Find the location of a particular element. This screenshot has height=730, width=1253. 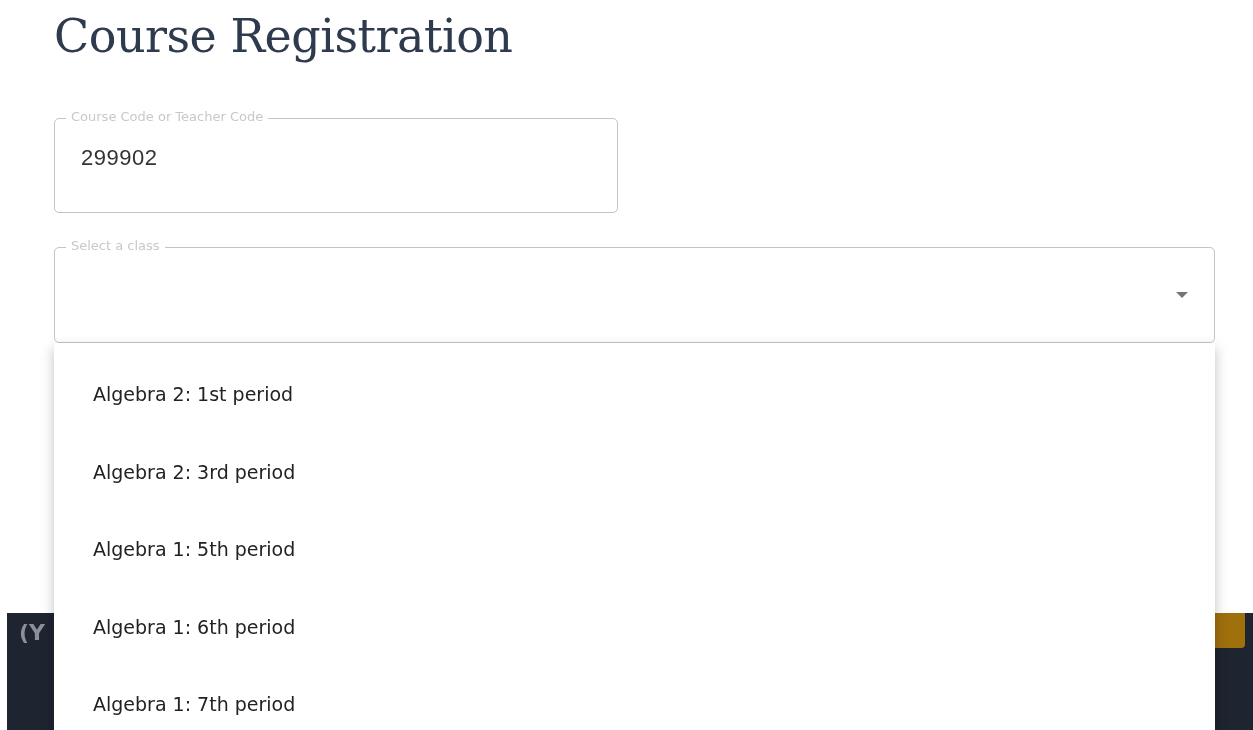

banner-button is located at coordinates (1230, 630).